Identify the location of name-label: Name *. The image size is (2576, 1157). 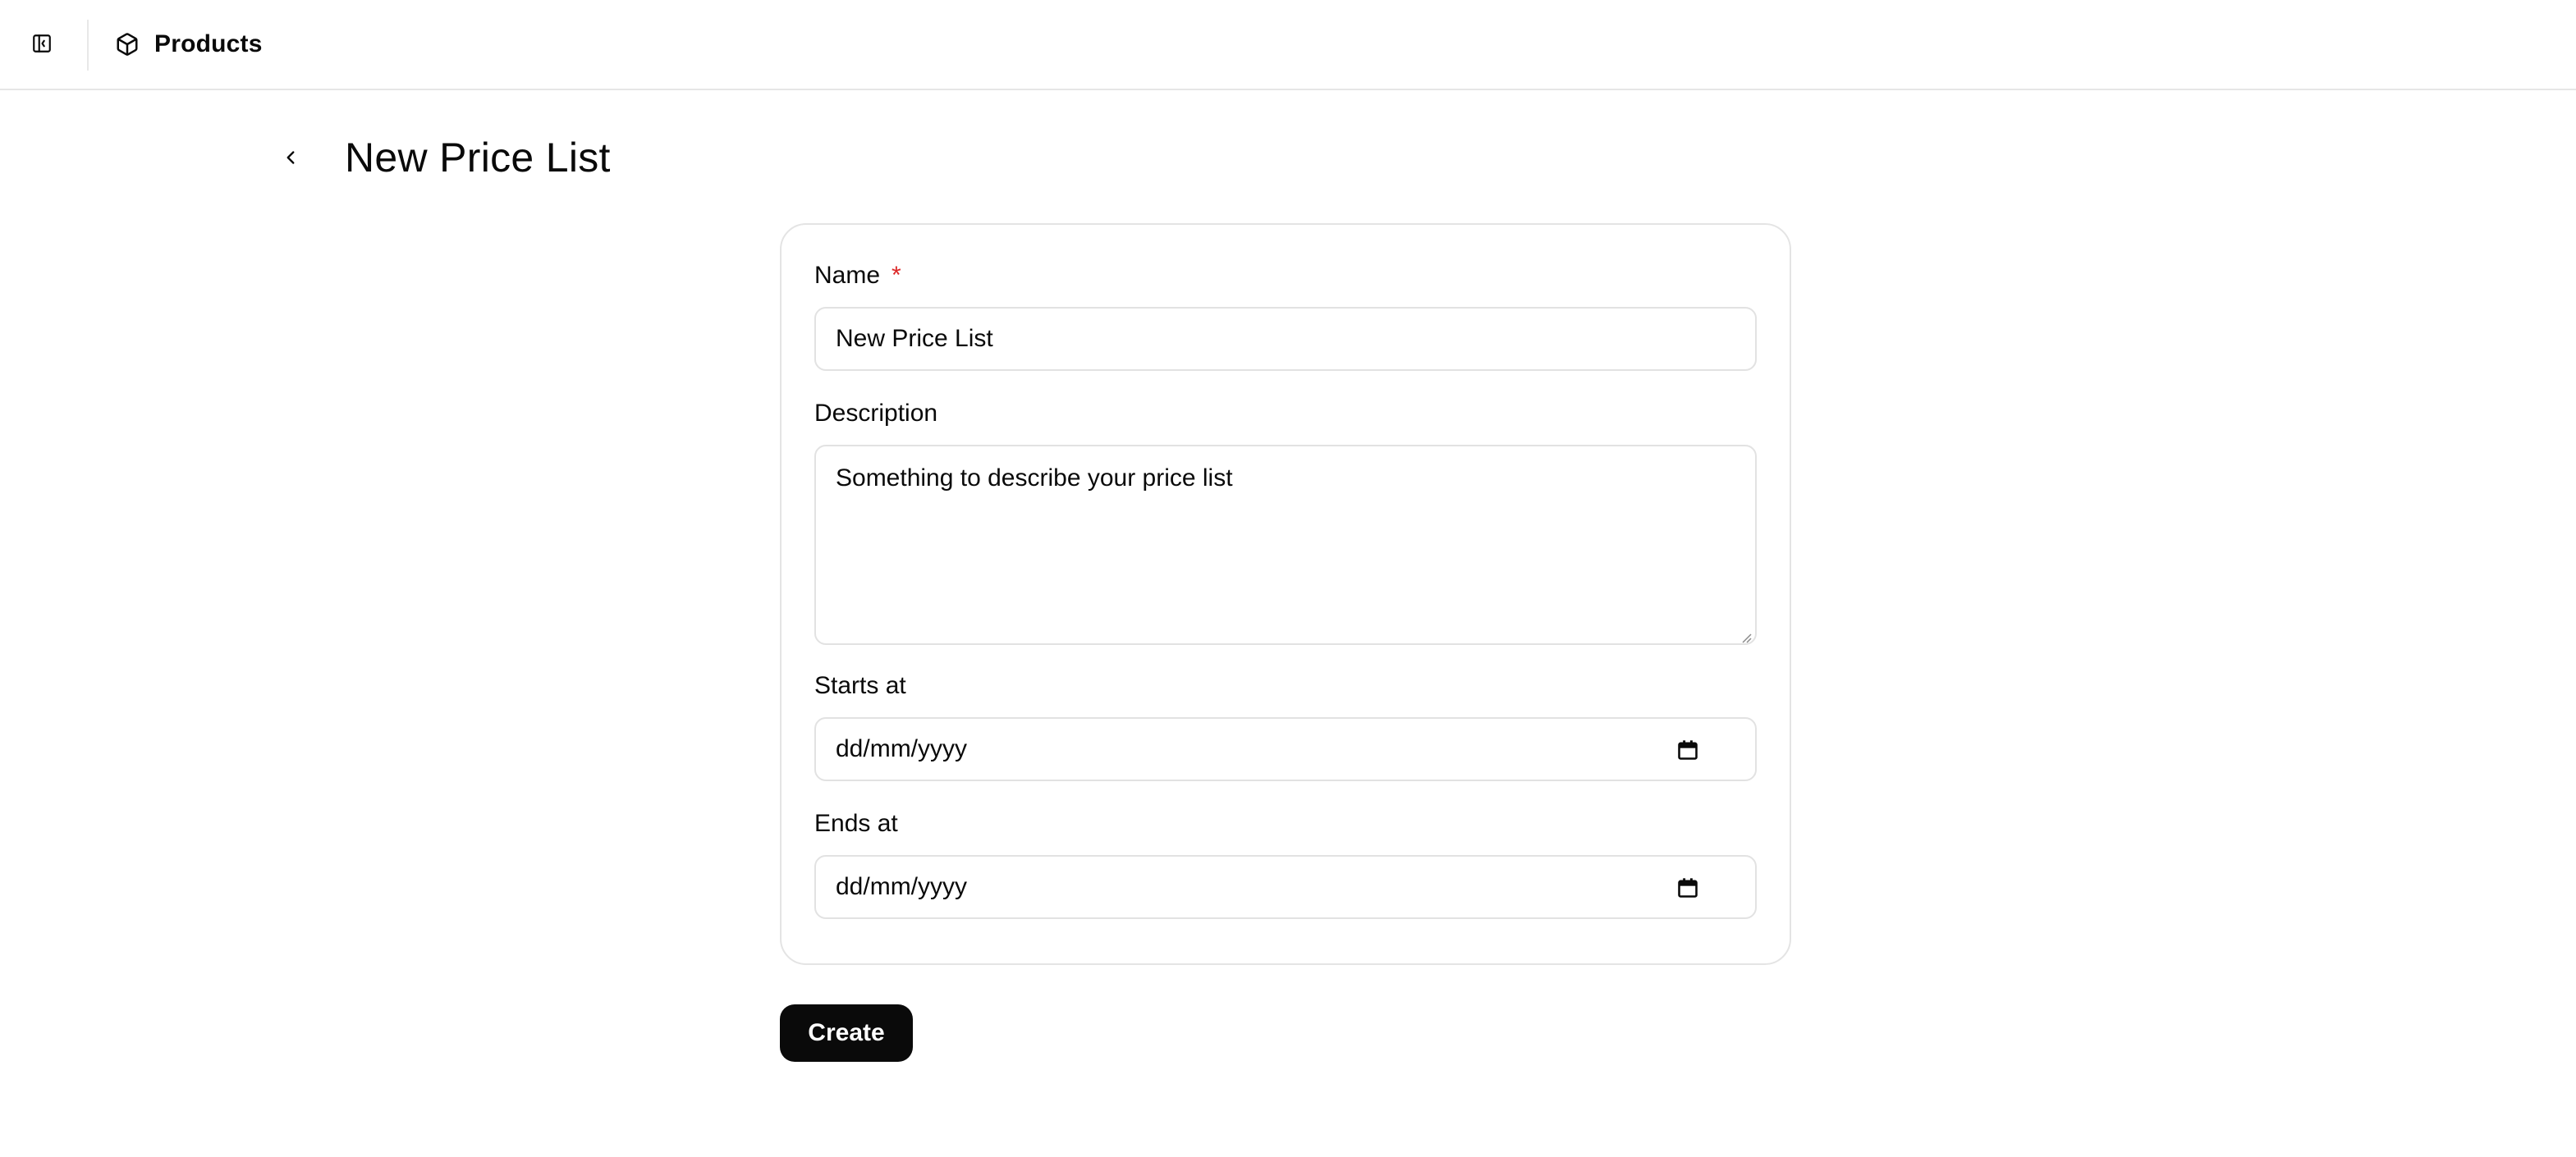
(858, 275).